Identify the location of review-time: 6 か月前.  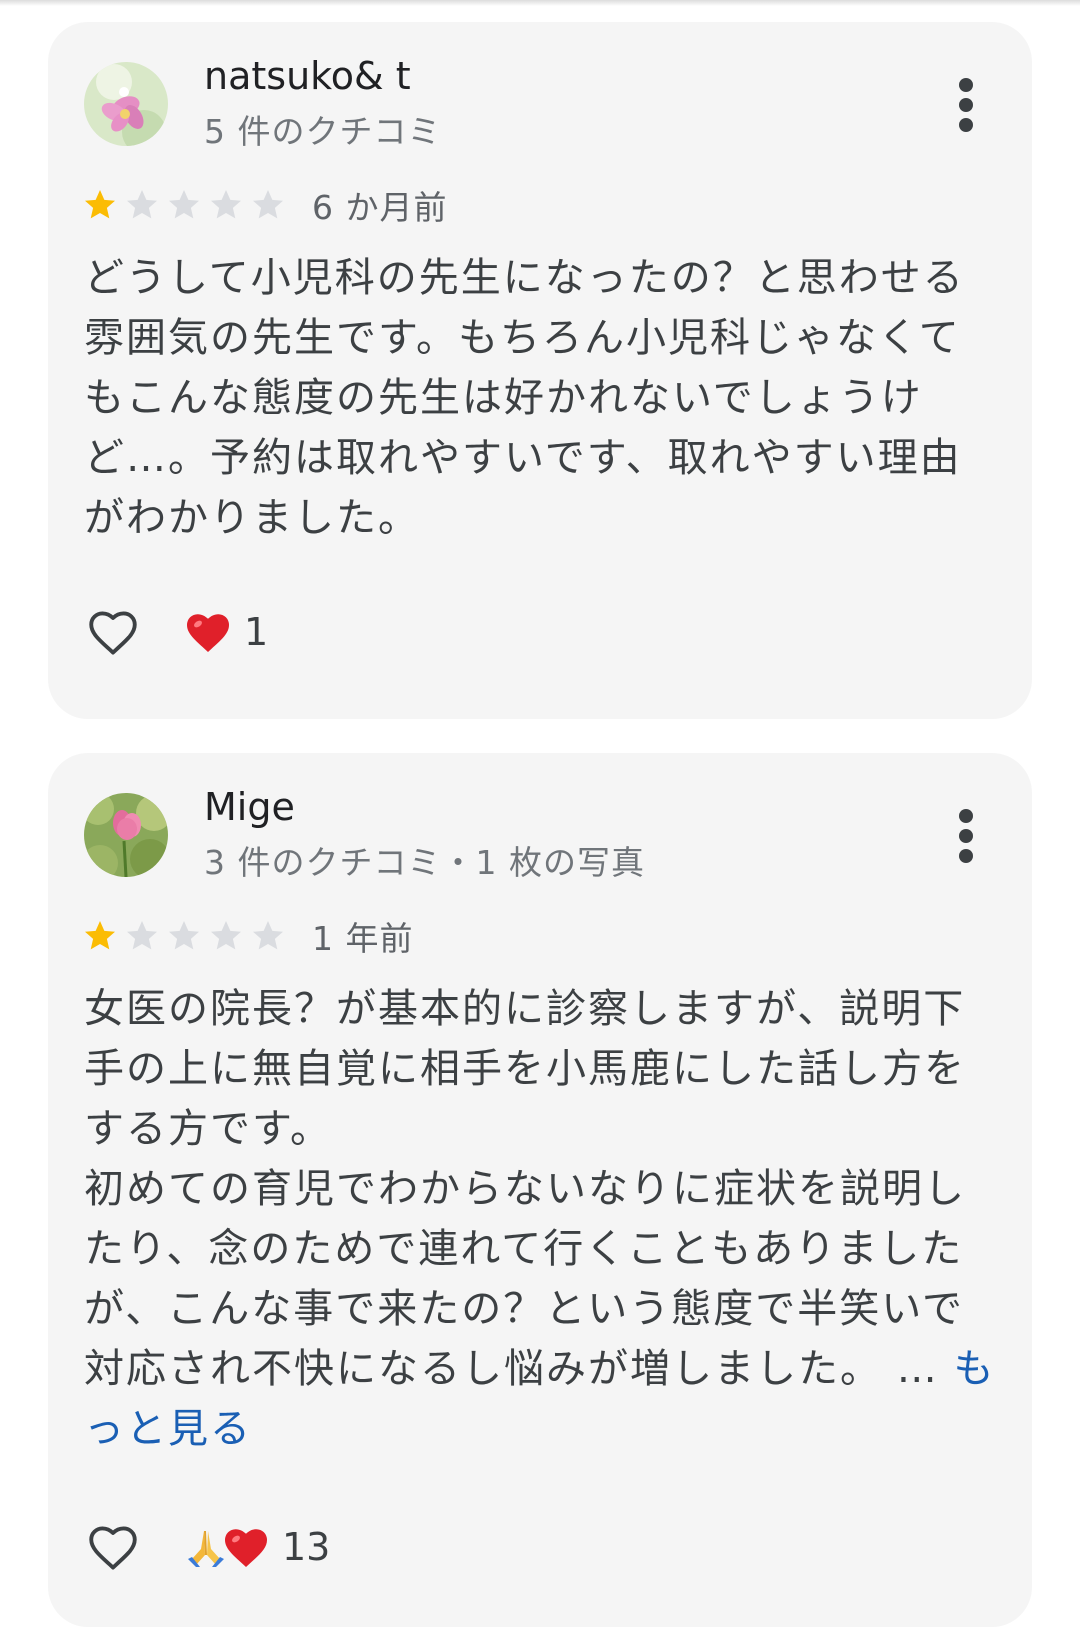
(380, 207).